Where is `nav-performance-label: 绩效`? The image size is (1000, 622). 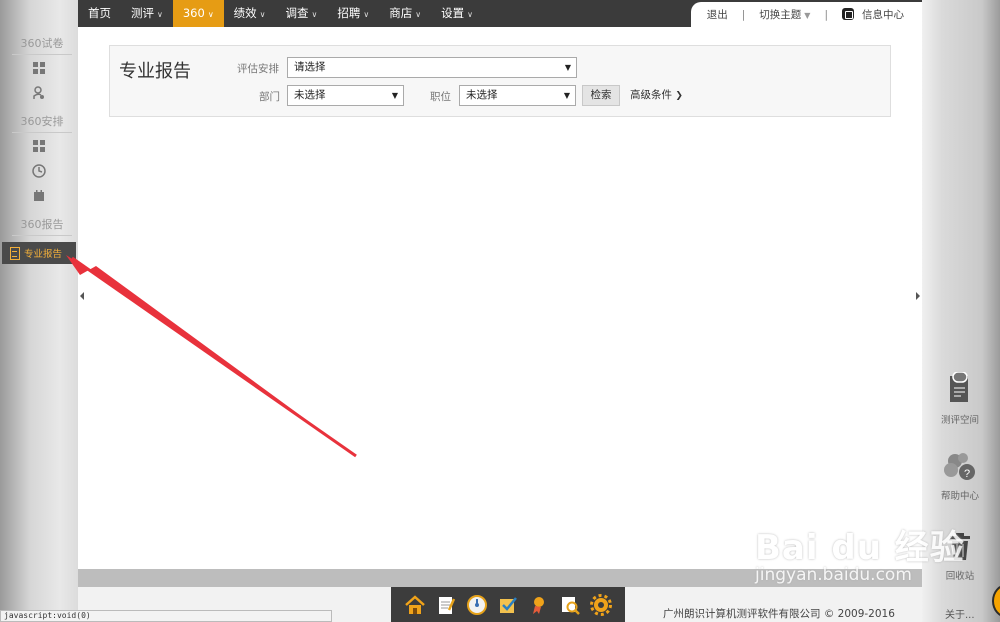
nav-performance-label: 绩效 is located at coordinates (245, 13).